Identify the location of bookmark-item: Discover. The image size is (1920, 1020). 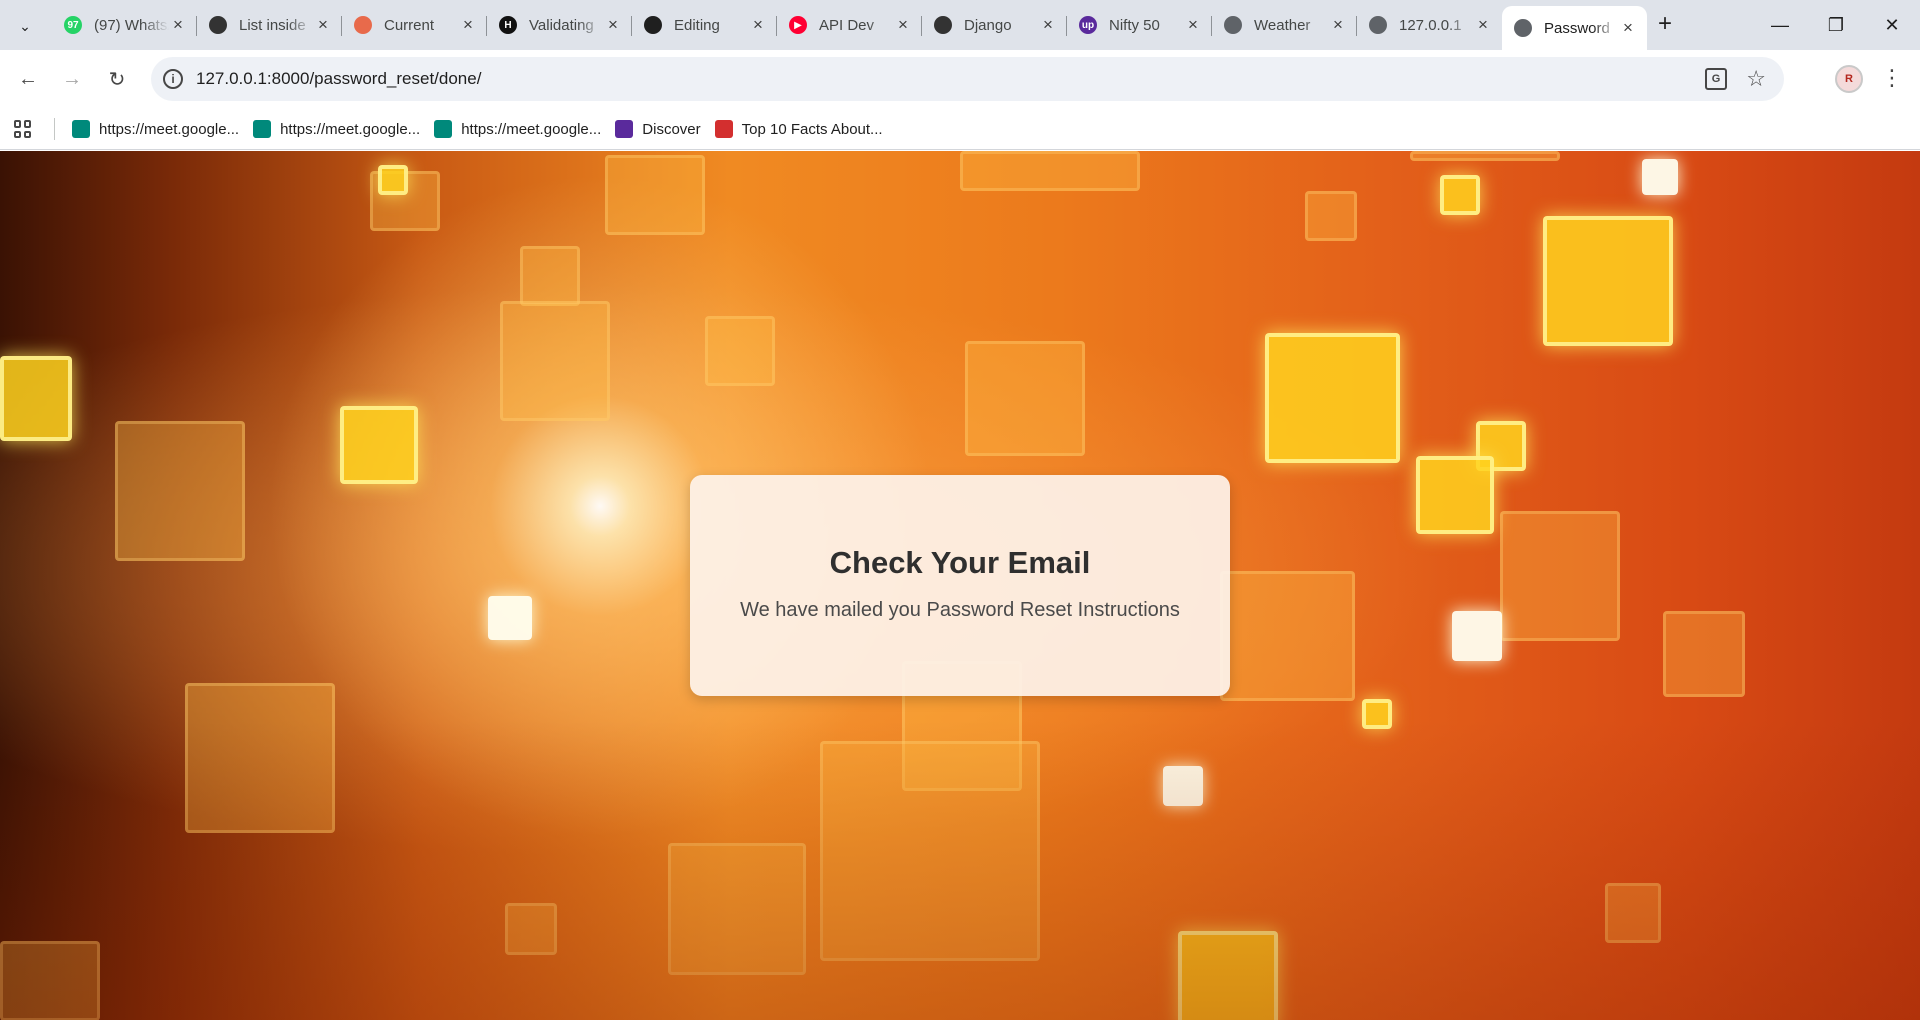
(658, 129).